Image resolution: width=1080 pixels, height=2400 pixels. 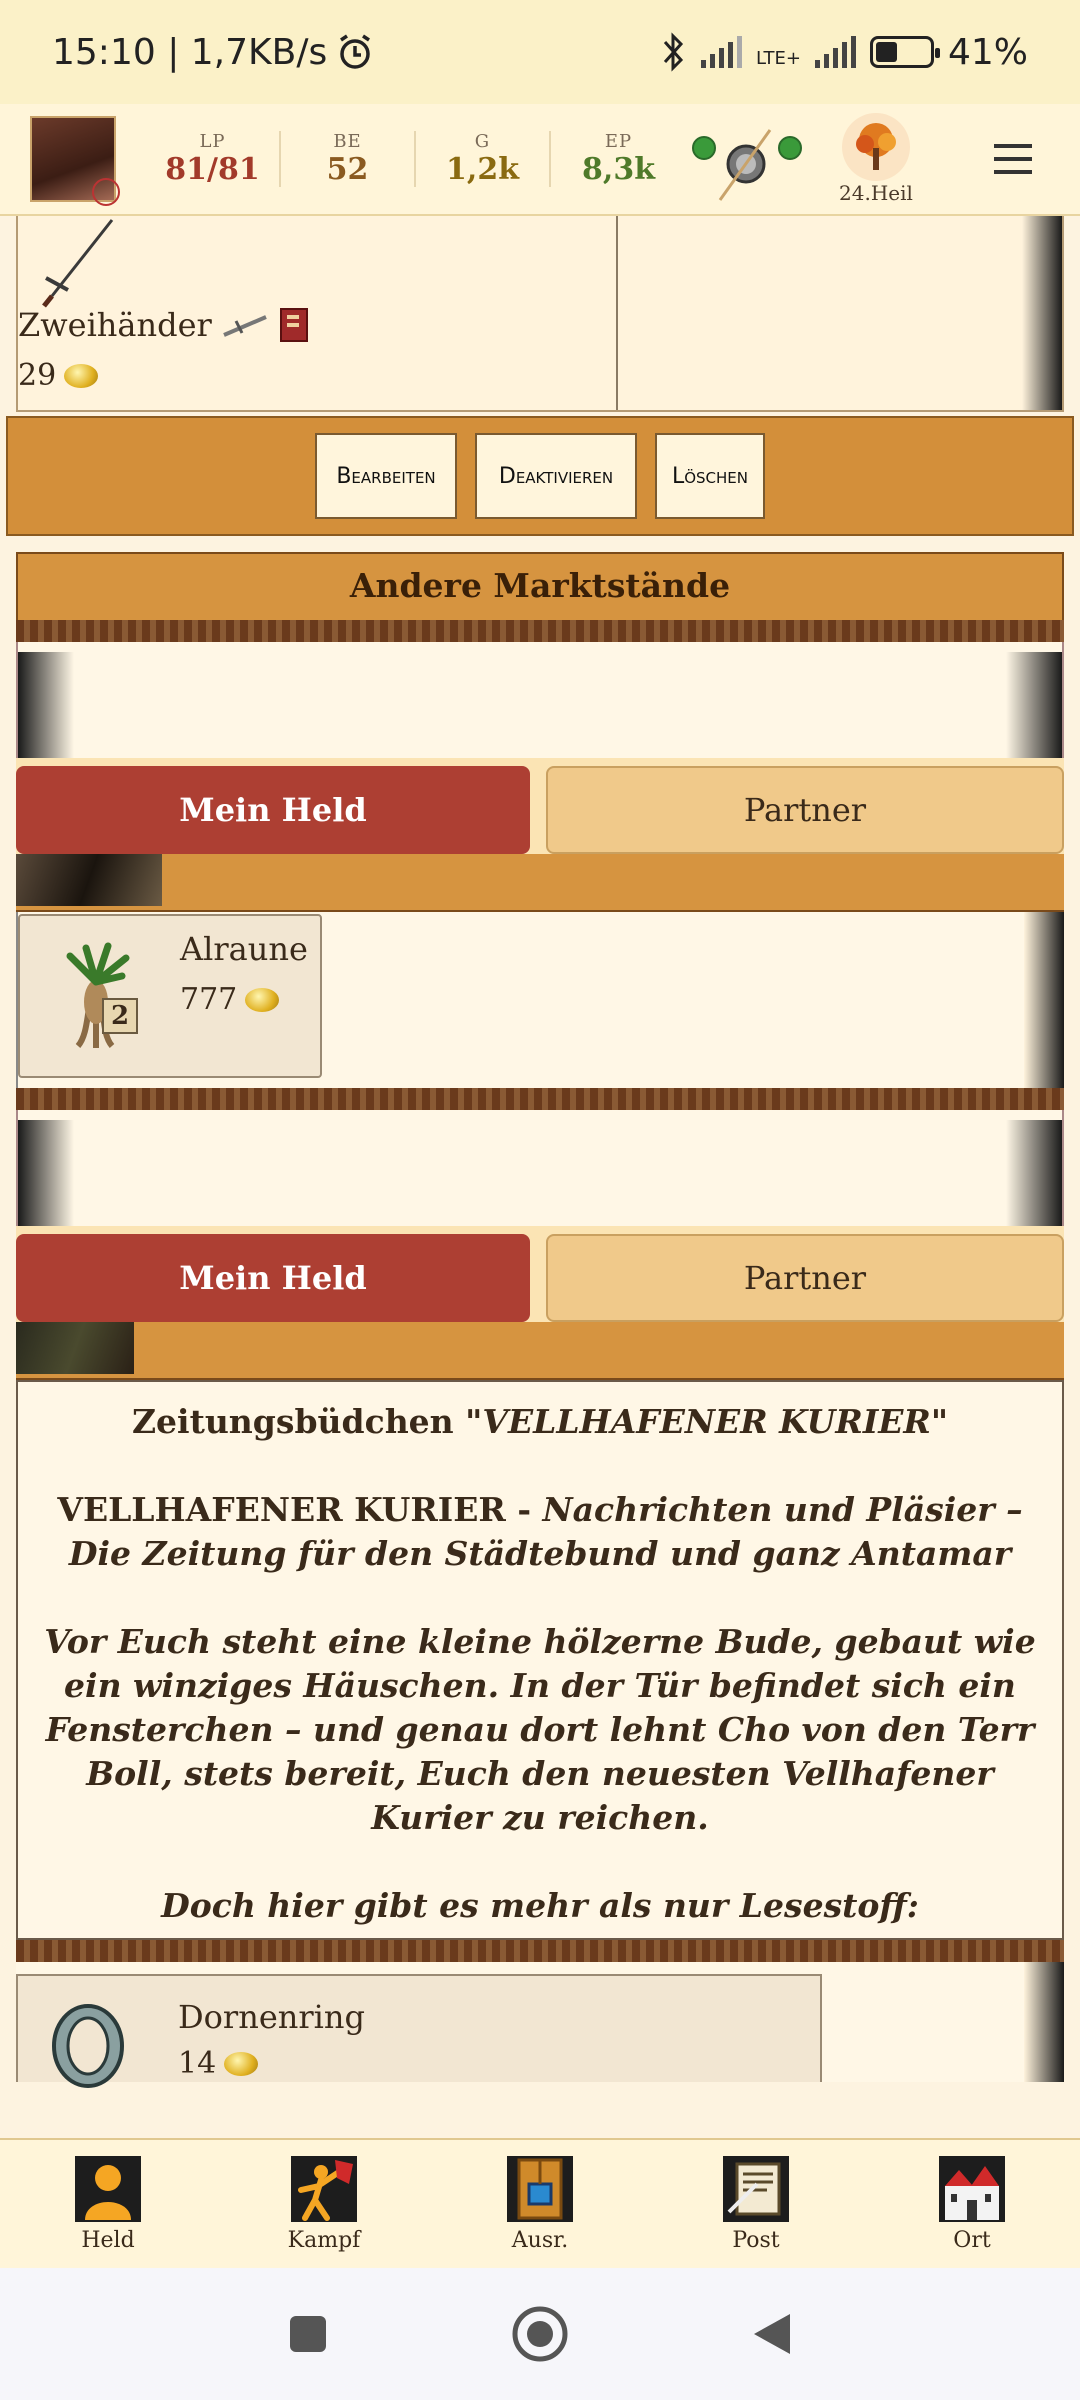 What do you see at coordinates (115, 325) in the screenshot?
I see `item-name: Zweihänder` at bounding box center [115, 325].